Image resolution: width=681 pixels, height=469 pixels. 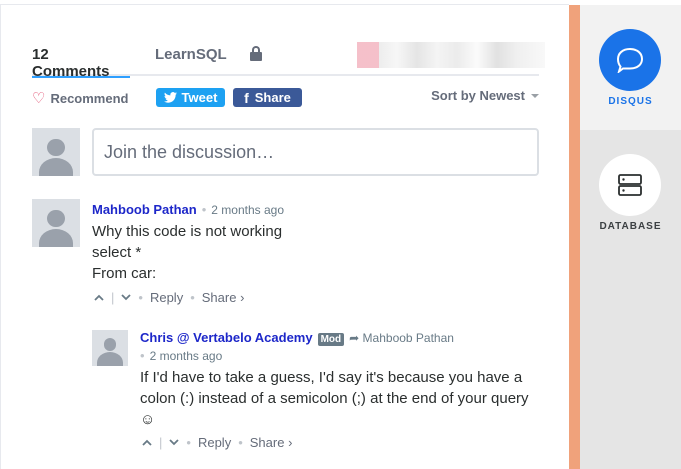 I want to click on thread-actions: ♡ Recommend Tweet f Share Sort by Newest, so click(x=285, y=98).